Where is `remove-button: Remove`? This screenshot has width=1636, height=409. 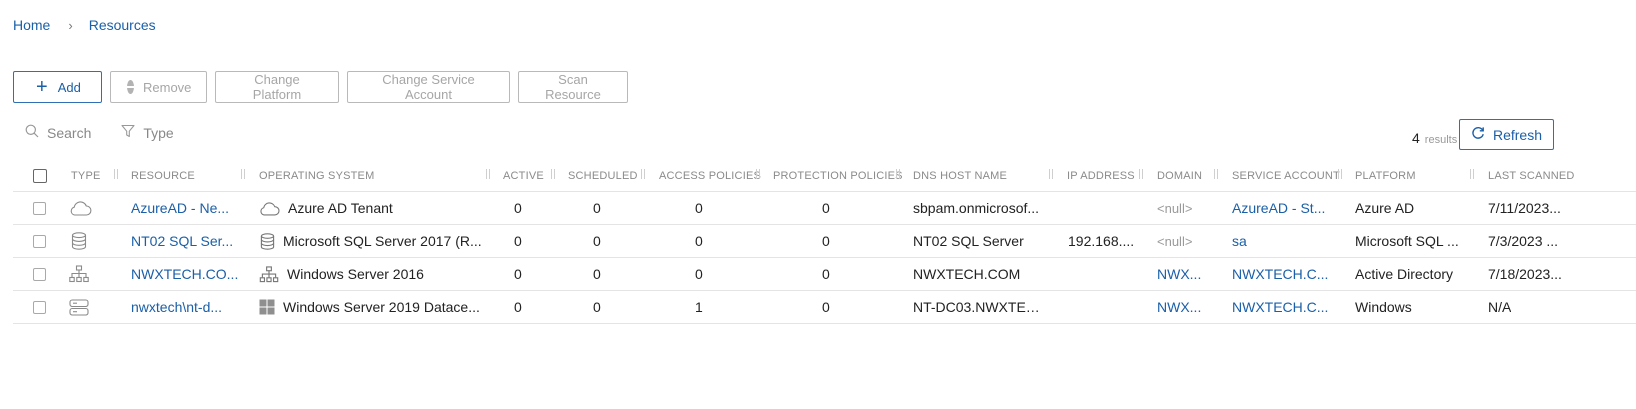 remove-button: Remove is located at coordinates (158, 87).